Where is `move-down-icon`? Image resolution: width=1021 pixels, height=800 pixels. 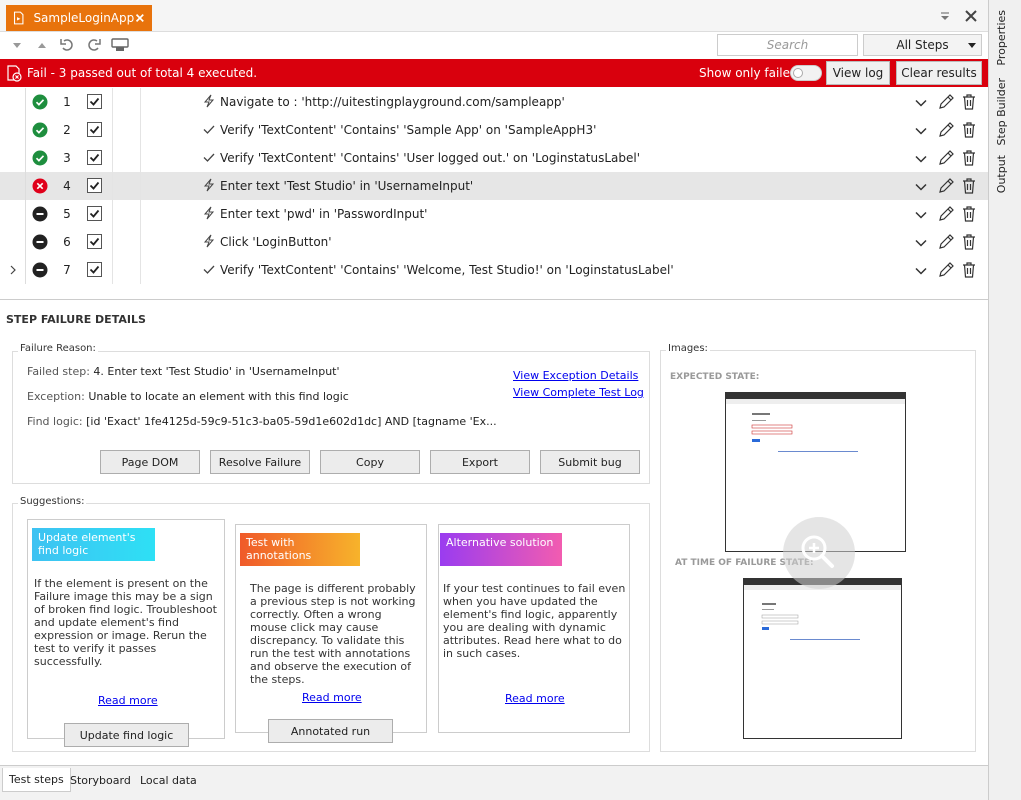
move-down-icon is located at coordinates (17, 45).